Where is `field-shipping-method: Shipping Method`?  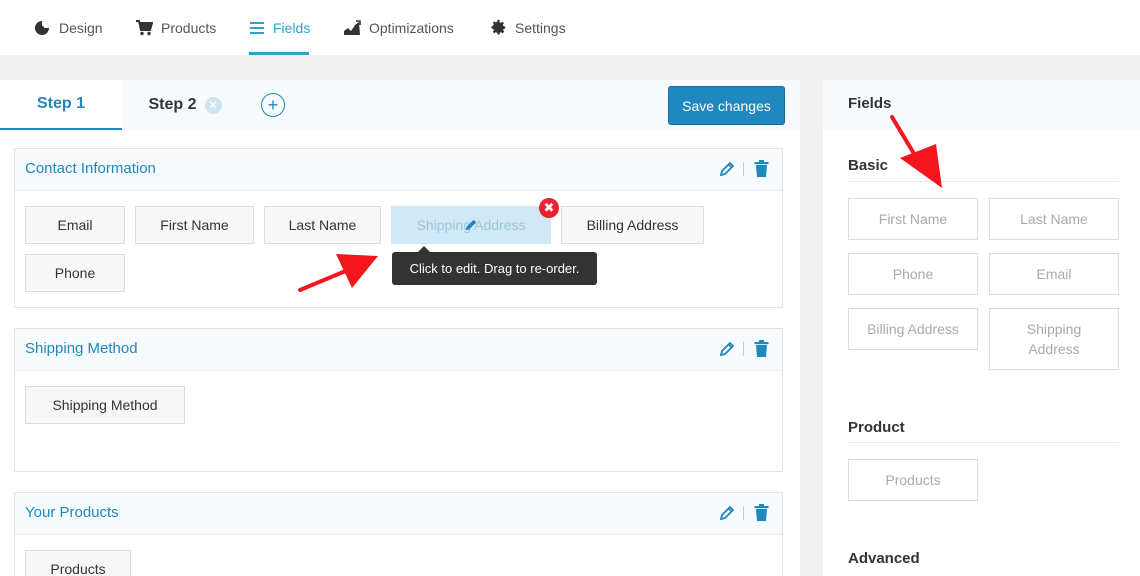 field-shipping-method: Shipping Method is located at coordinates (105, 405).